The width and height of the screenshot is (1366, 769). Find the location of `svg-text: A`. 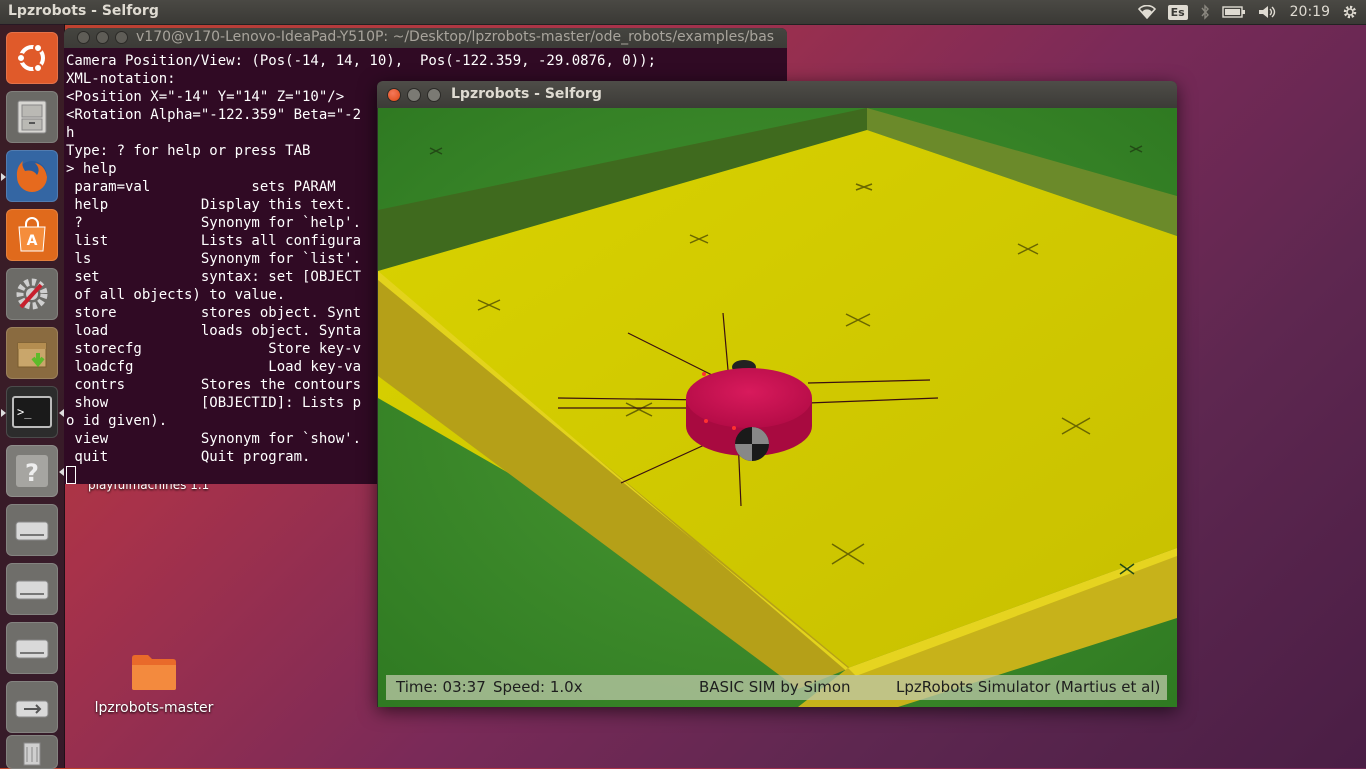

svg-text: A is located at coordinates (32, 241).